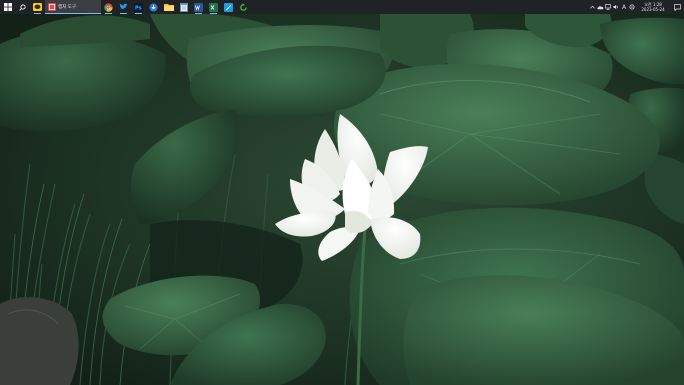 The width and height of the screenshot is (684, 385). I want to click on notepad-icon, so click(183, 7).